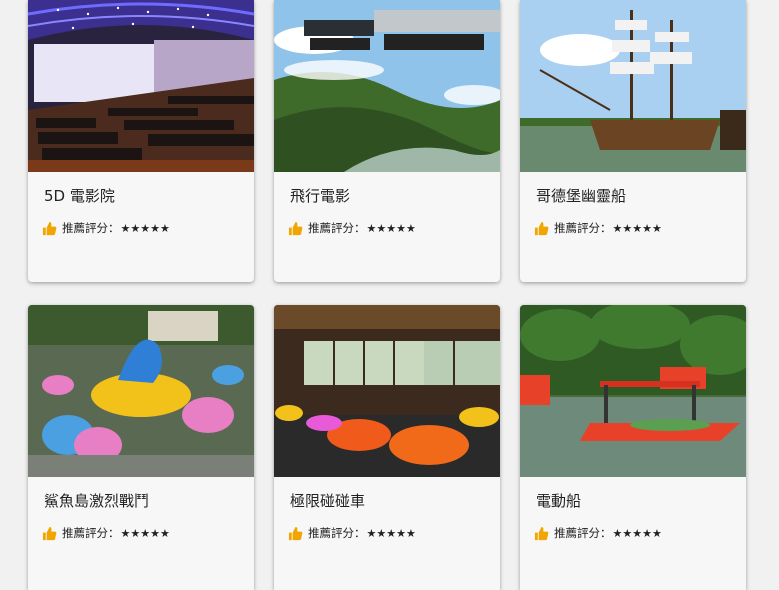  What do you see at coordinates (387, 501) in the screenshot?
I see `attraction-title: 極限碰碰車` at bounding box center [387, 501].